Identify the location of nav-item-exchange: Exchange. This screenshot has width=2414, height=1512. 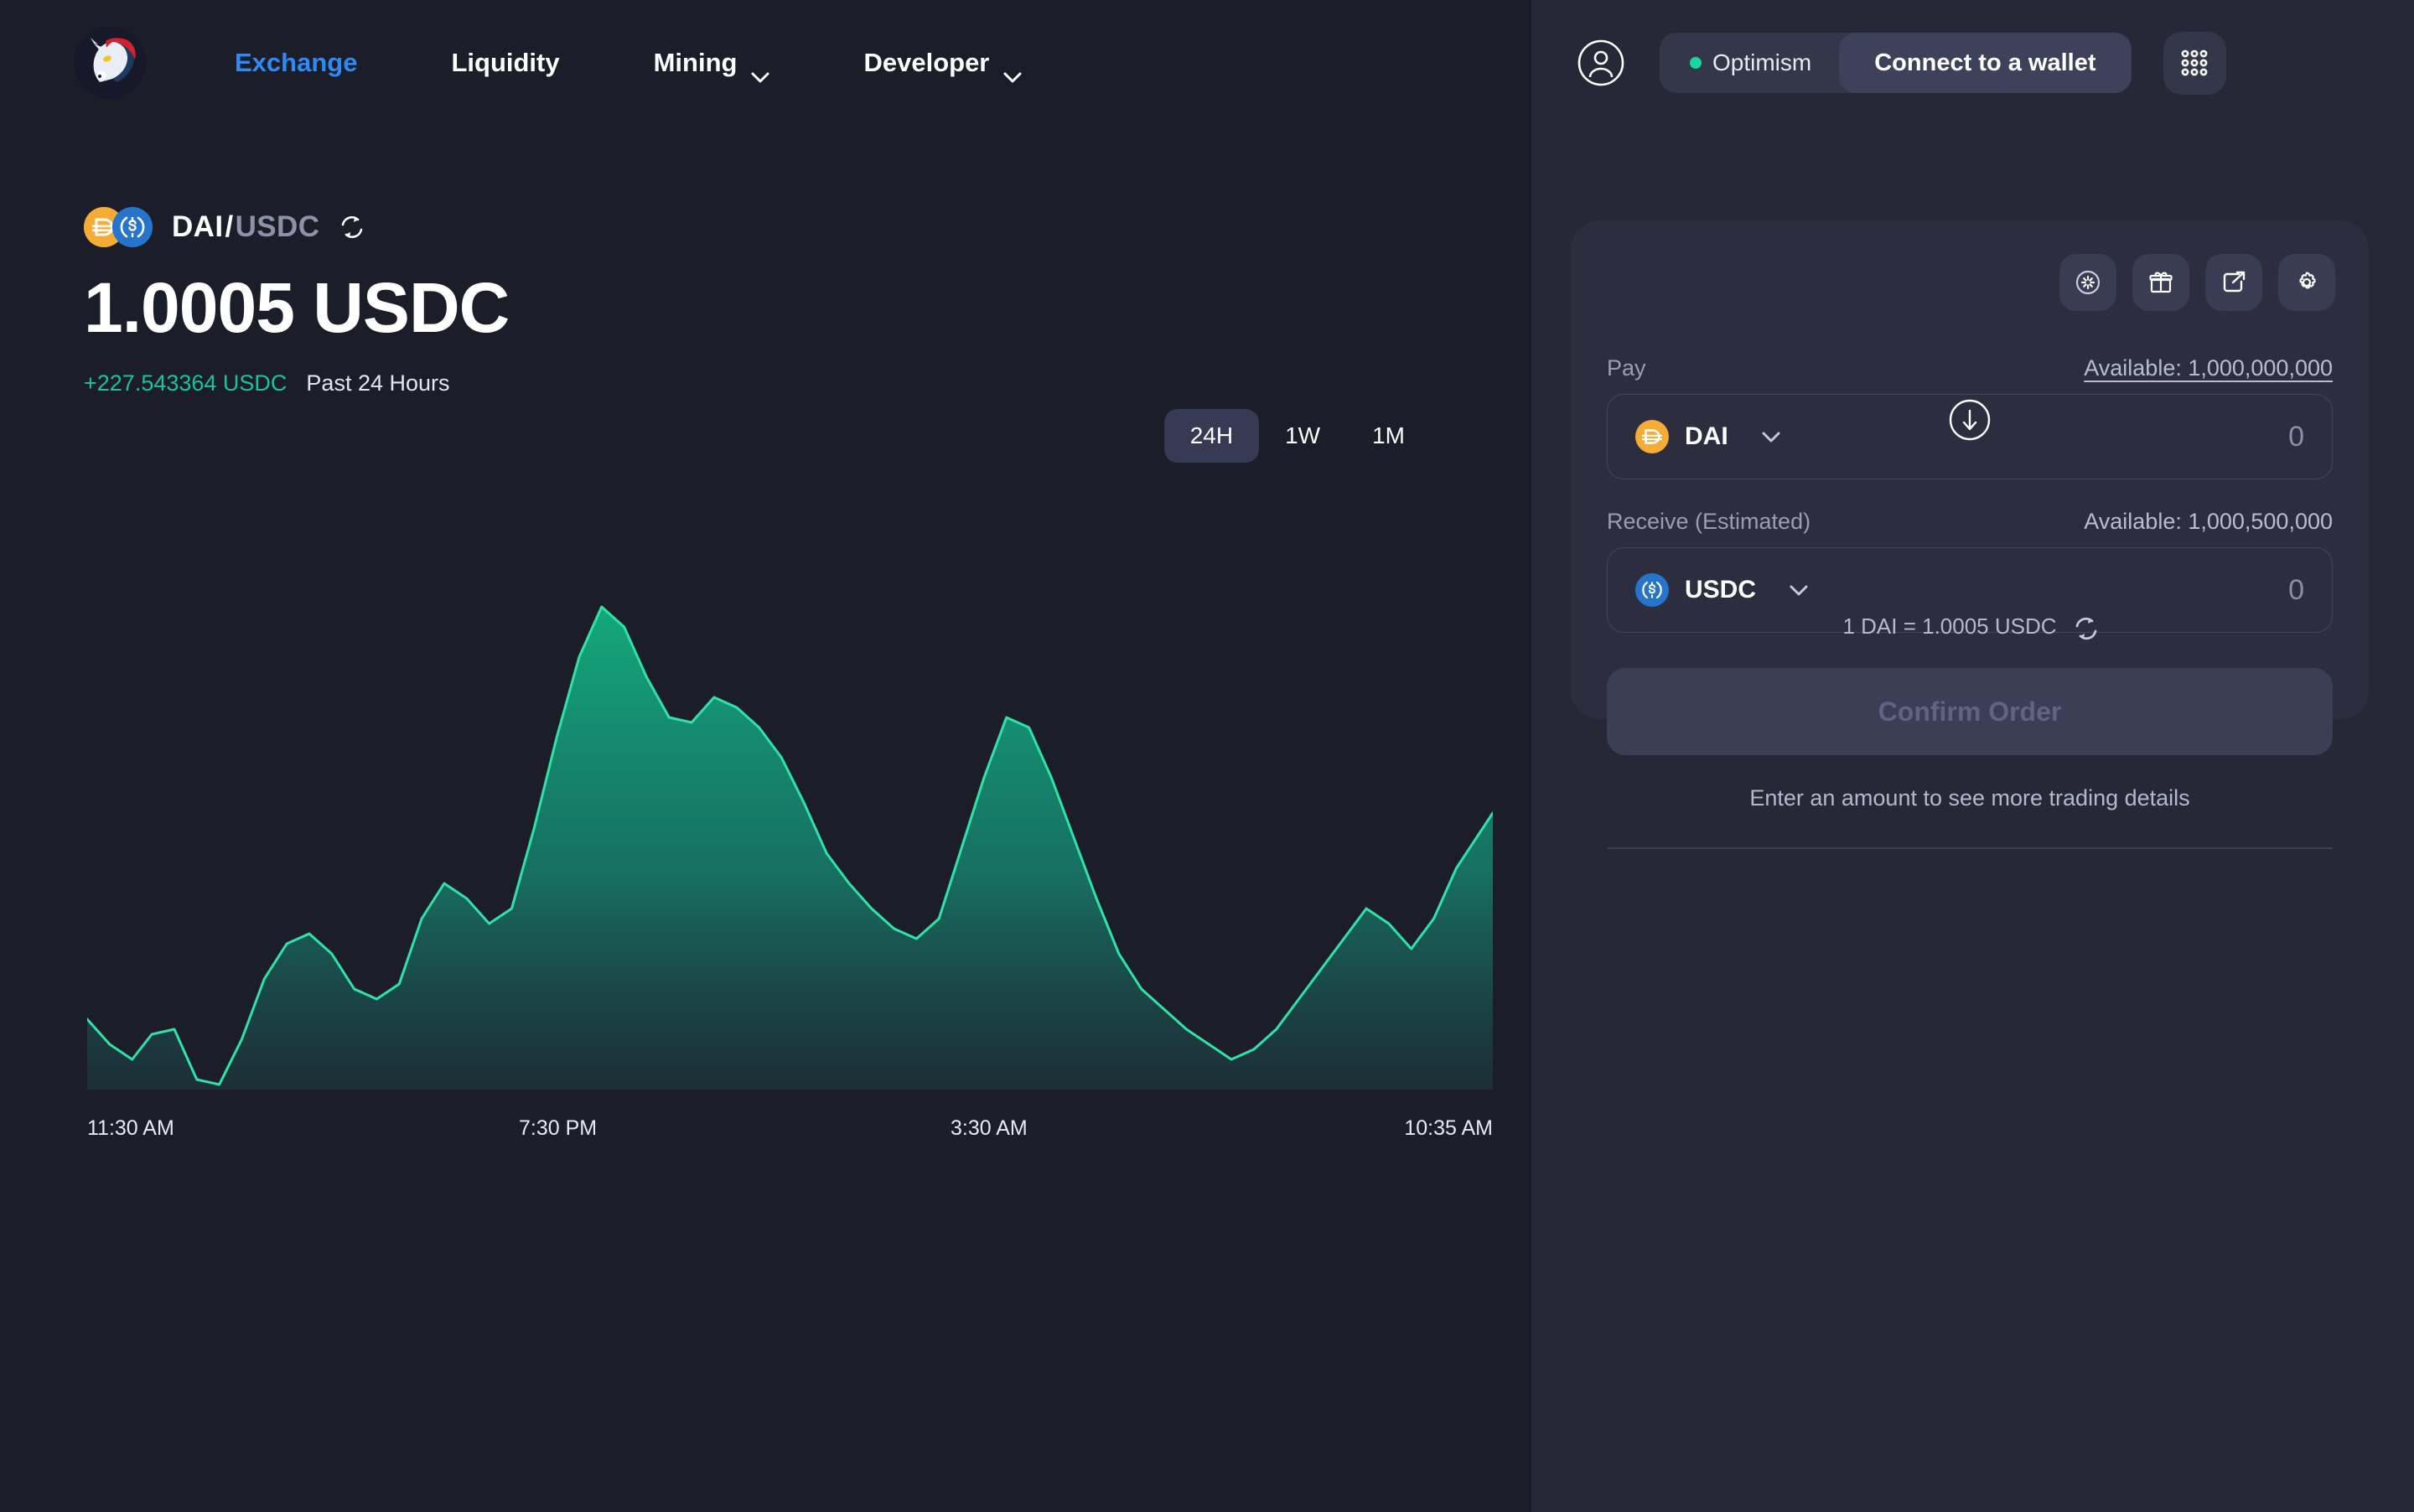
(296, 63).